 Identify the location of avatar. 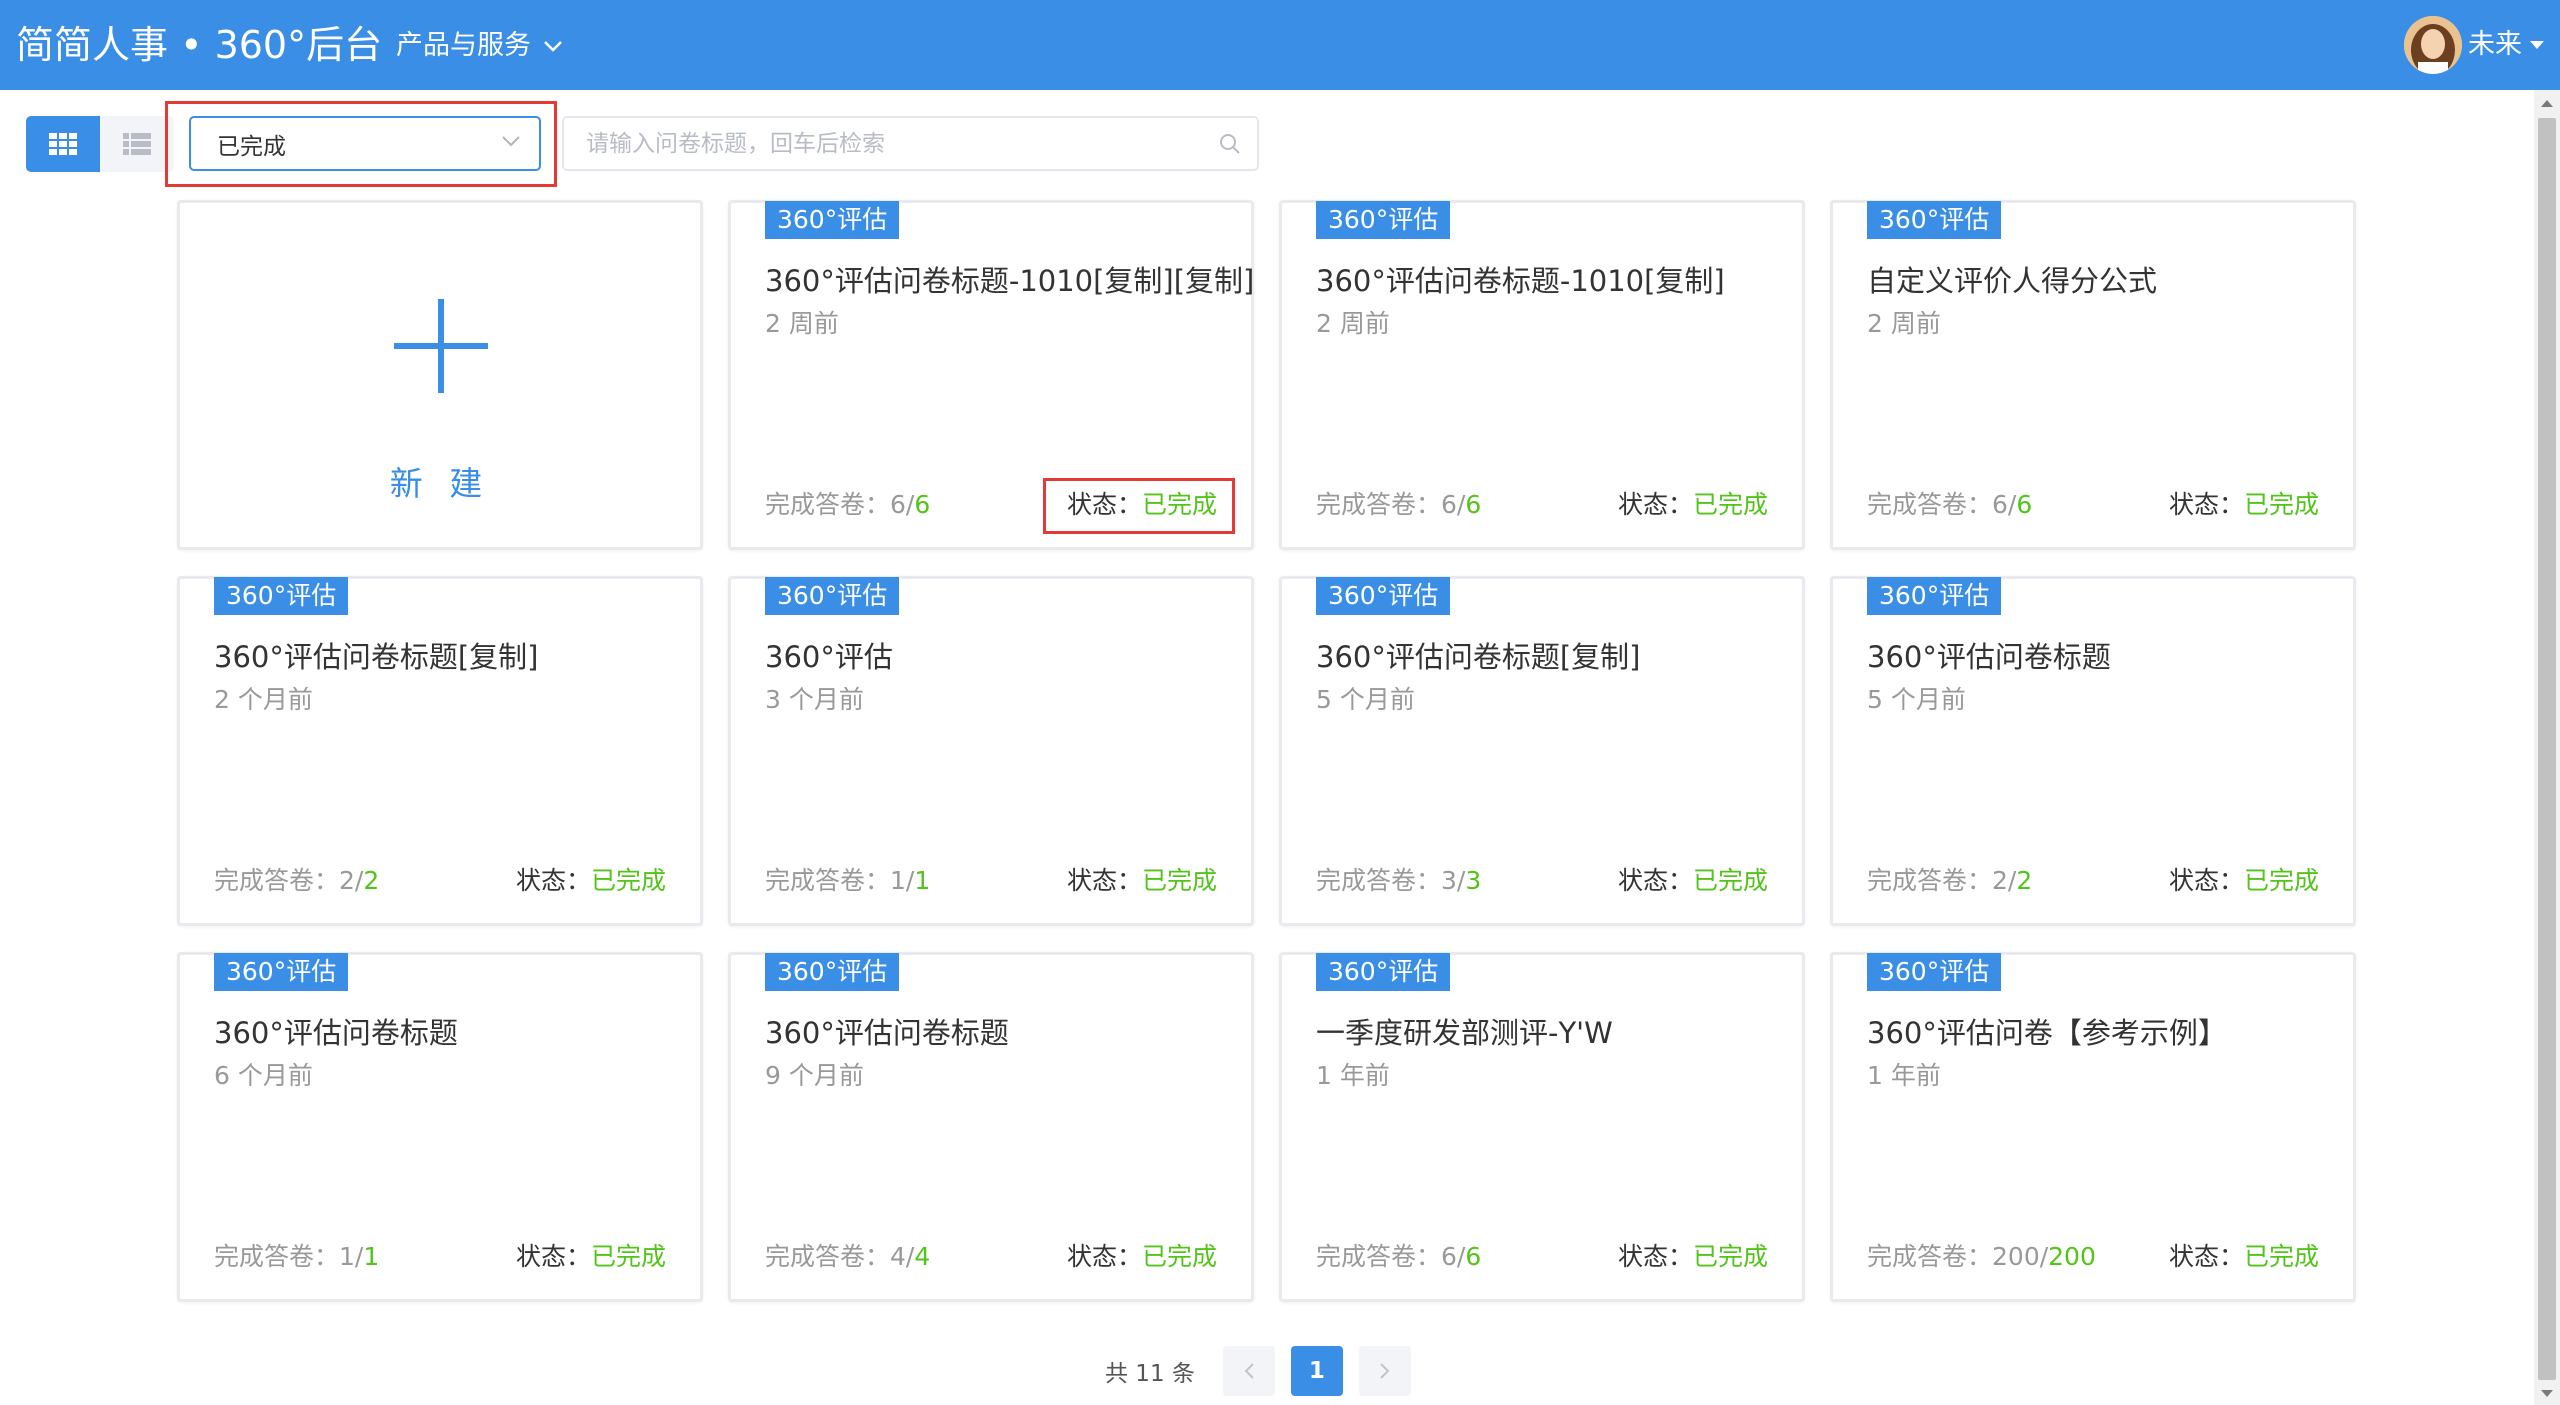
(2433, 45).